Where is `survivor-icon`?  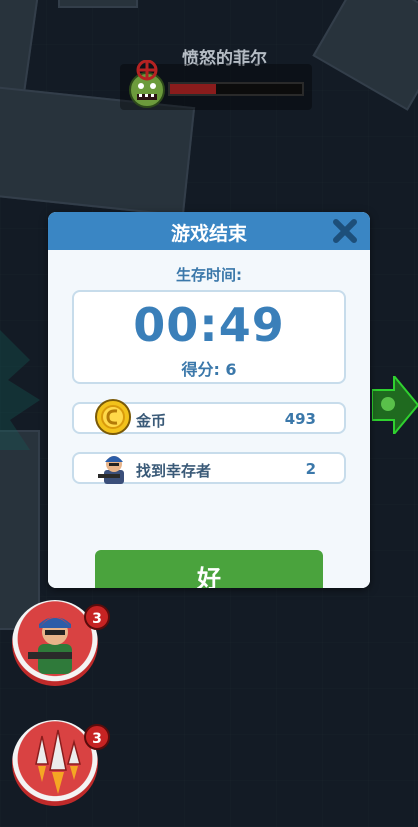
survivor-icon is located at coordinates (111, 470).